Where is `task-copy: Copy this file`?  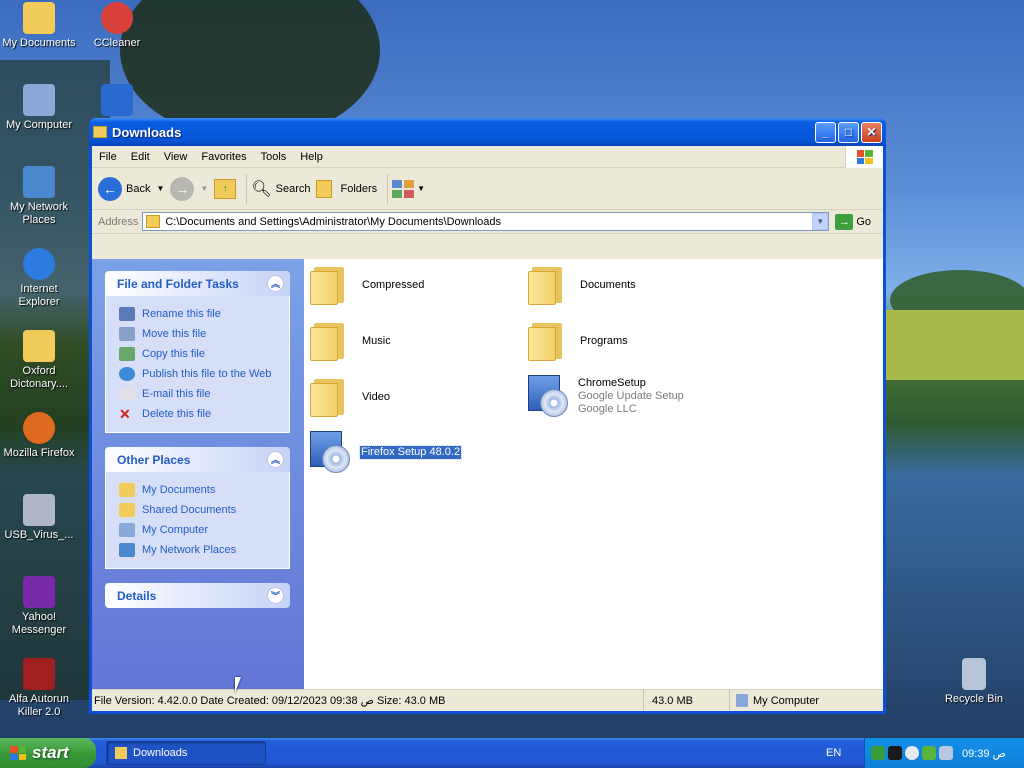
task-copy: Copy this file is located at coordinates (204, 354).